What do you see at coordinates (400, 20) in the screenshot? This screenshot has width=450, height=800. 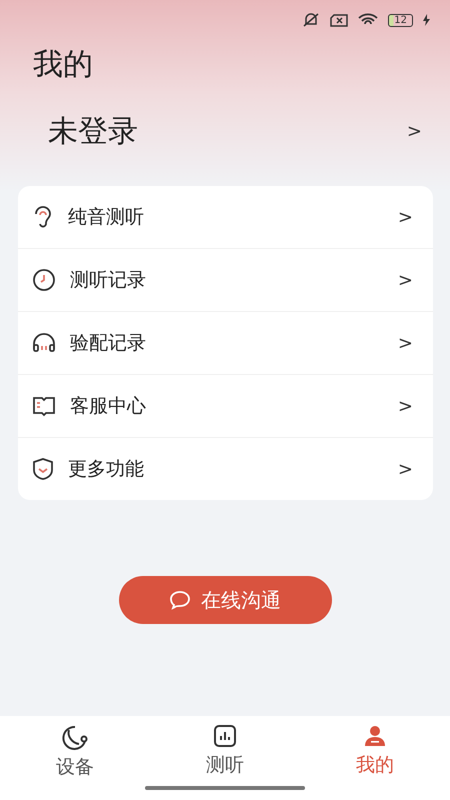 I see `battery-level: 12` at bounding box center [400, 20].